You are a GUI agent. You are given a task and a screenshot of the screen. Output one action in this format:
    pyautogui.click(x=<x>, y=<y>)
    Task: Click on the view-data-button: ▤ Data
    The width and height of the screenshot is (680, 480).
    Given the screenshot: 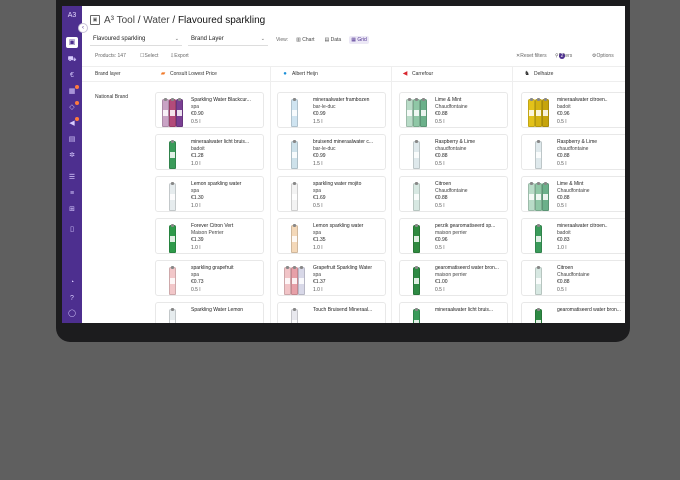 What is the action you would take?
    pyautogui.click(x=333, y=40)
    